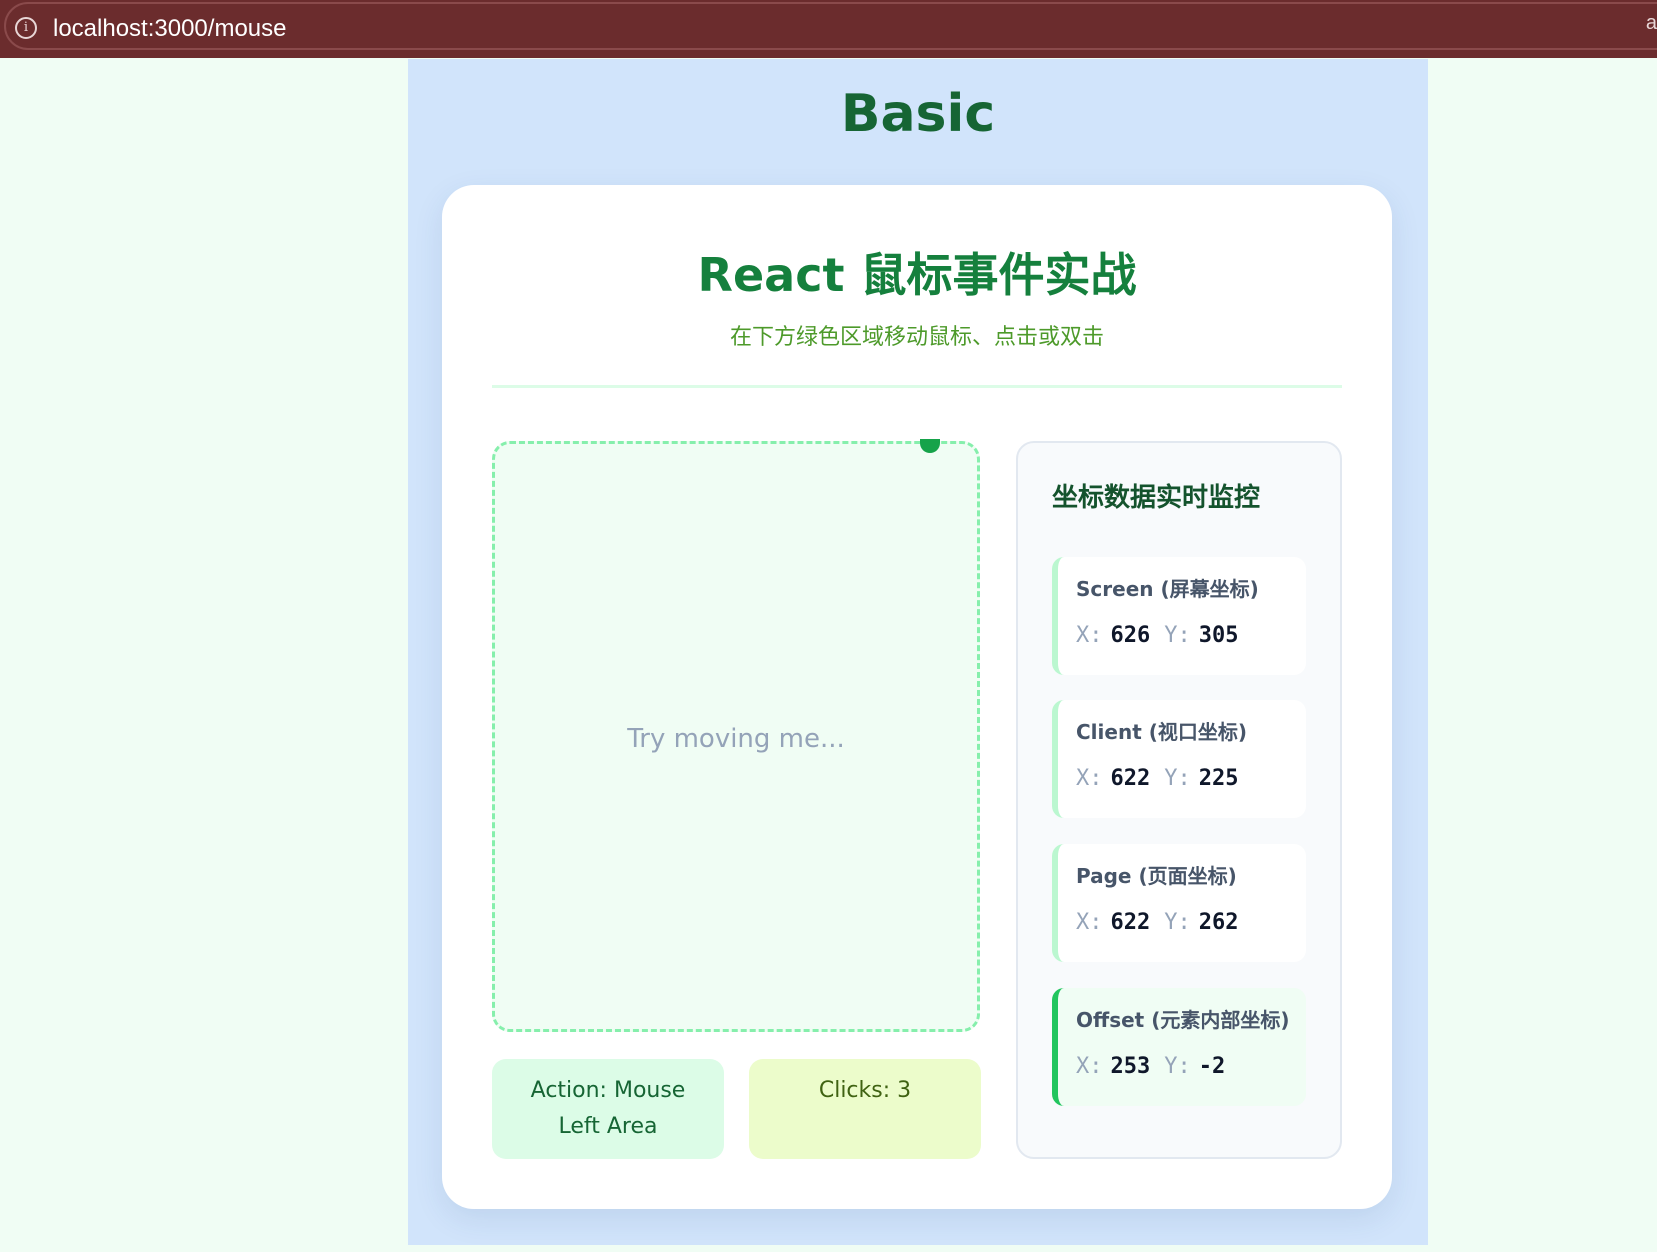 This screenshot has width=1657, height=1252. Describe the element at coordinates (917, 275) in the screenshot. I see `card-title: React 鼠标事件实战` at that location.